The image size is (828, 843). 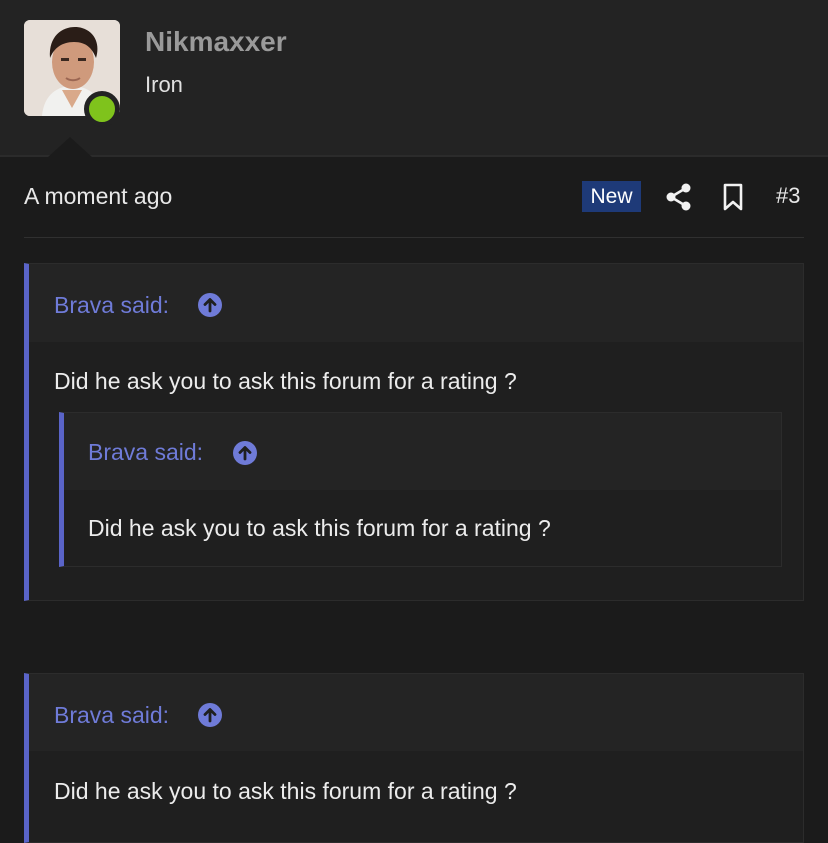 What do you see at coordinates (164, 84) in the screenshot?
I see `user-rank: Iron` at bounding box center [164, 84].